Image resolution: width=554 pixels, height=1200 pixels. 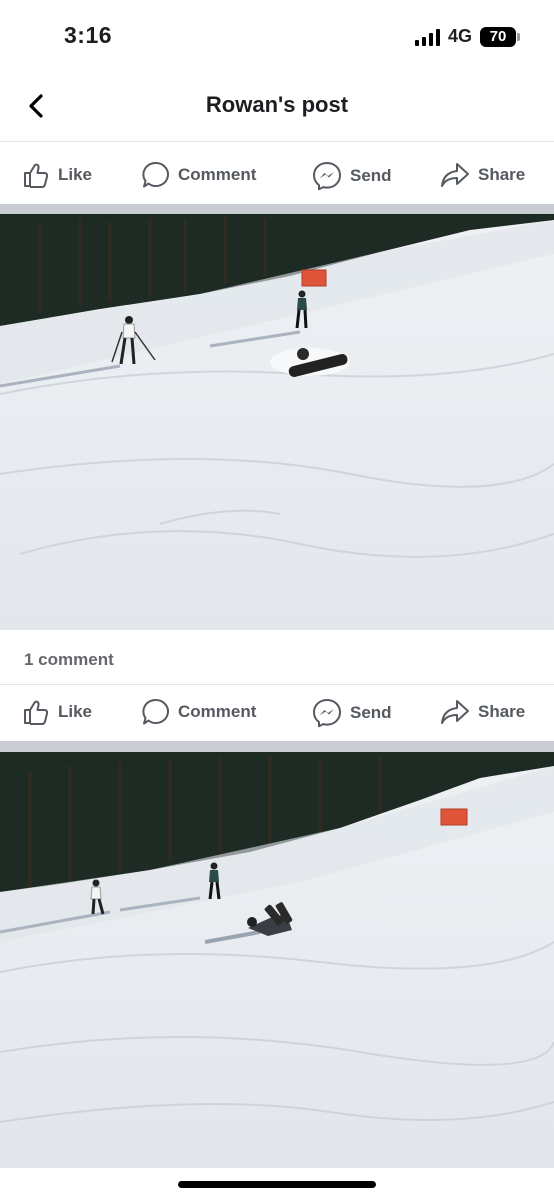 I want to click on network-type: 4G, so click(x=459, y=36).